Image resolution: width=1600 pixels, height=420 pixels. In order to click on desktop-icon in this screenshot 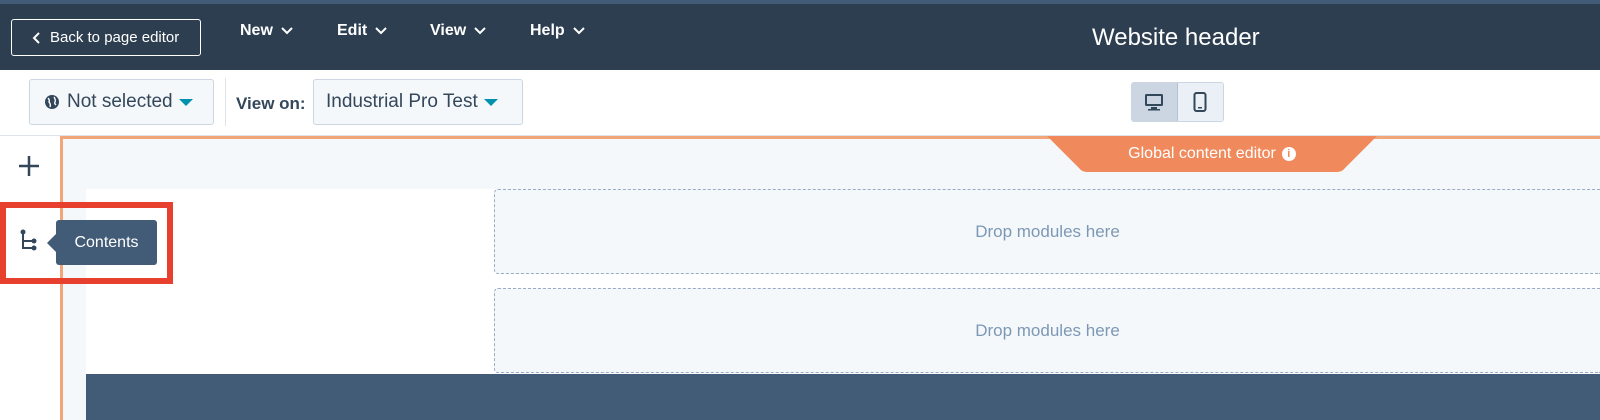, I will do `click(1154, 102)`.